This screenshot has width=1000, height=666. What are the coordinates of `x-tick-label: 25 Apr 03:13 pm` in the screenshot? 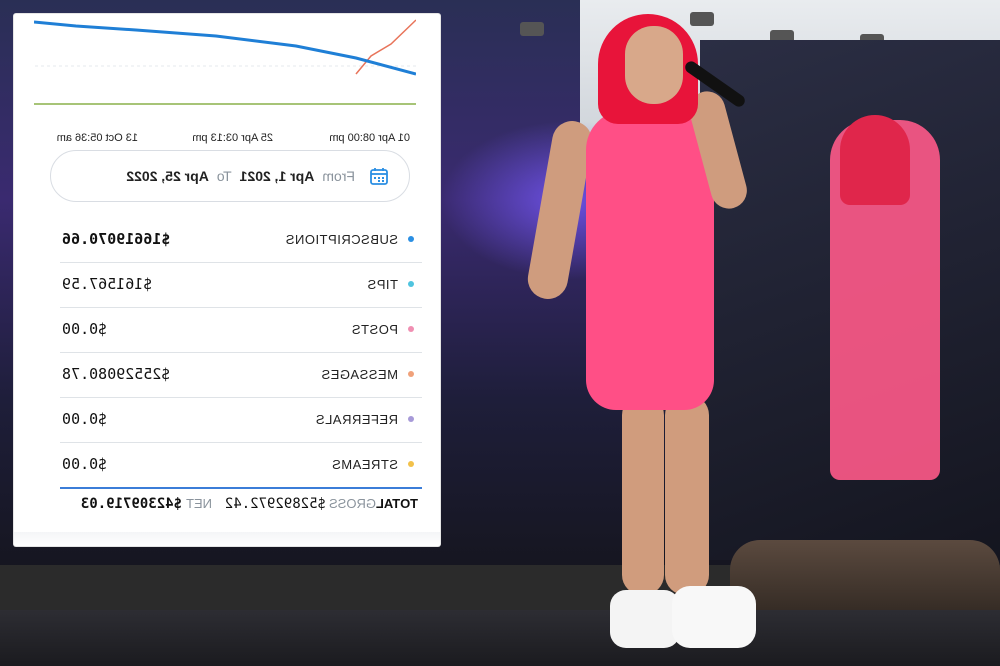 It's located at (232, 138).